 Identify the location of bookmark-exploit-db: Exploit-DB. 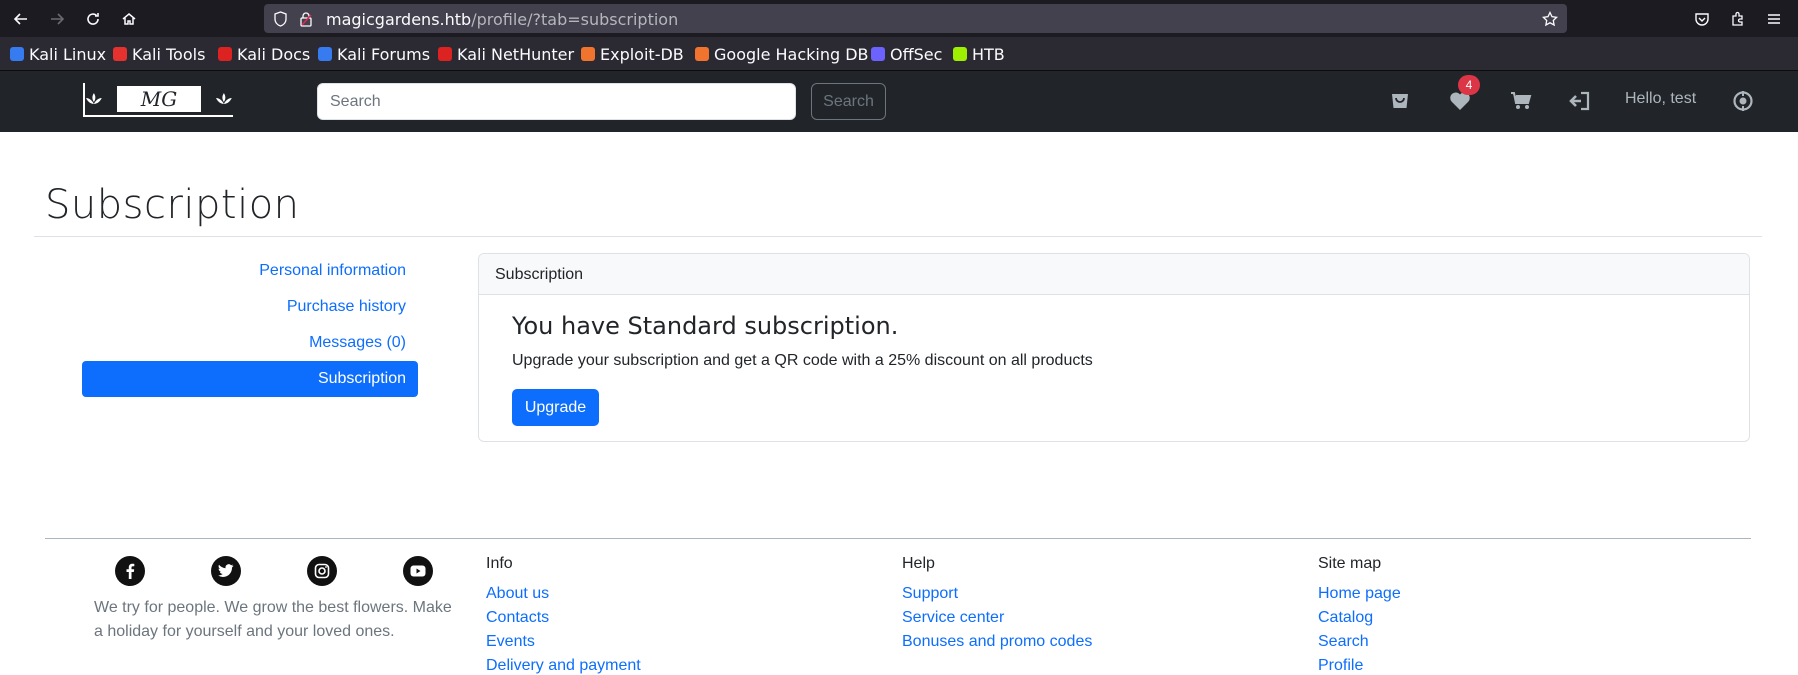
(632, 54).